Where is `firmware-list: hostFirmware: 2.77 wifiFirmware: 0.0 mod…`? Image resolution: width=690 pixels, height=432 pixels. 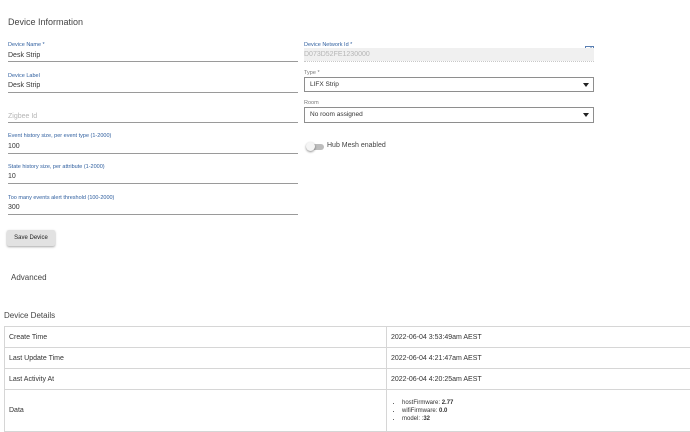 firmware-list: hostFirmware: 2.77 wifiFirmware: 0.0 mod… is located at coordinates (540, 411).